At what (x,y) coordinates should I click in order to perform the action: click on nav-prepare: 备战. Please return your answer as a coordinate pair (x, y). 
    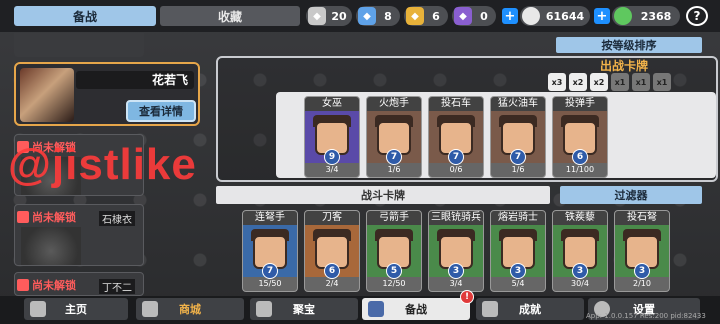
    Looking at the image, I should click on (416, 309).